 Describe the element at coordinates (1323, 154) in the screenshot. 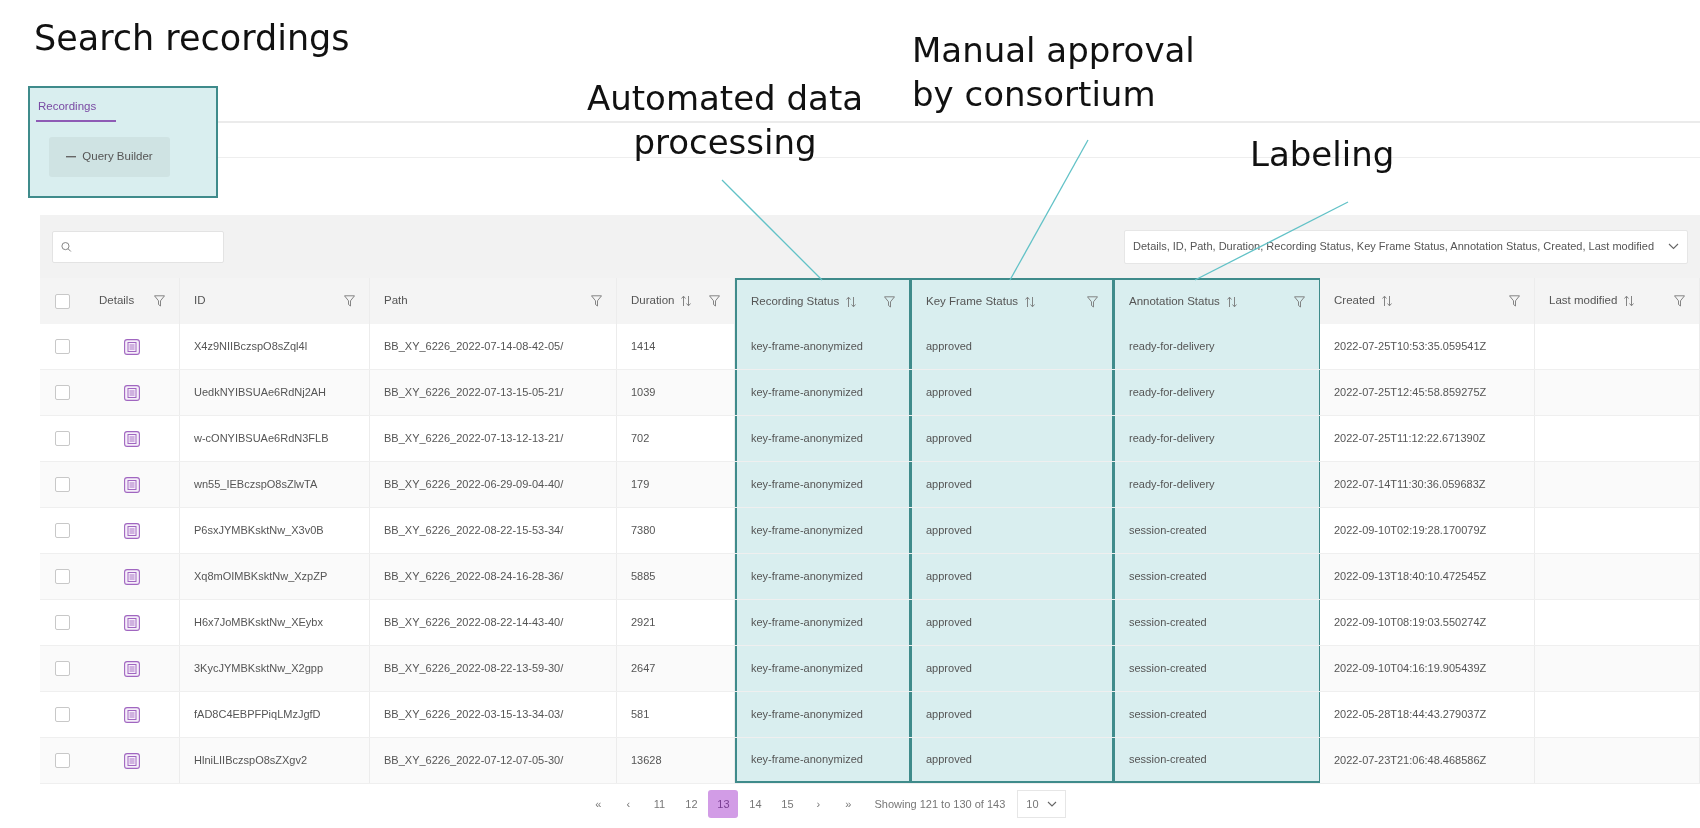

I see `callout-label: Labeling` at that location.